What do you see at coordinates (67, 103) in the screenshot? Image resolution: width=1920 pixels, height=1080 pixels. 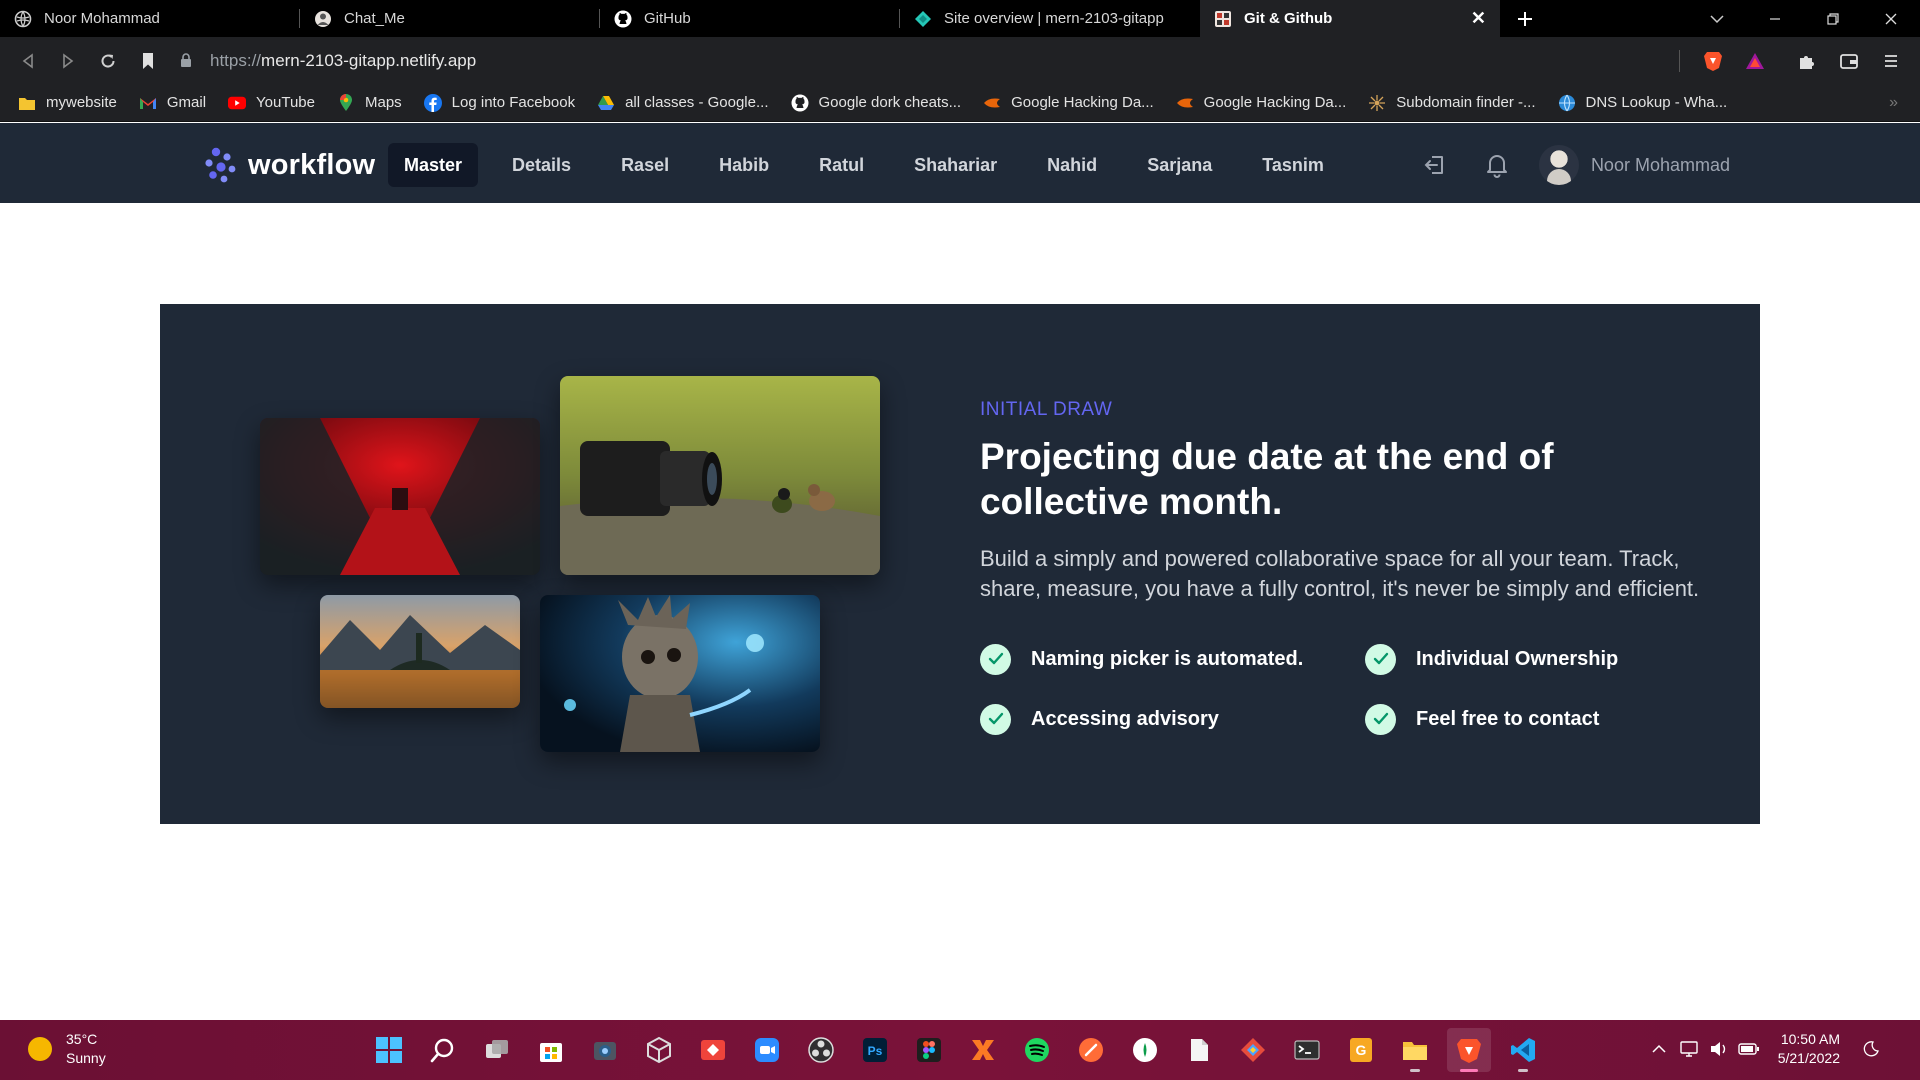 I see `bookmark-mywebsite: mywebsite` at bounding box center [67, 103].